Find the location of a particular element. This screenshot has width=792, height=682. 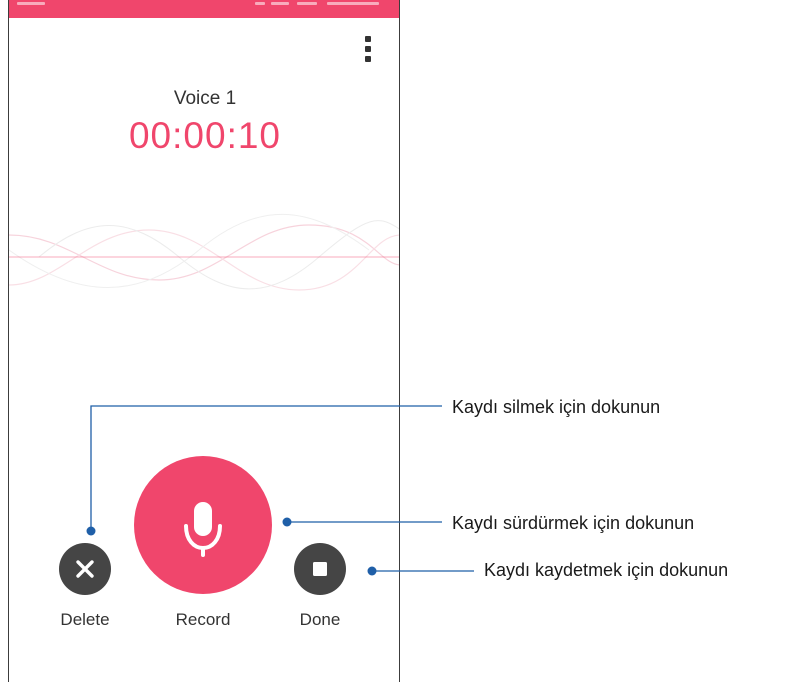

done-label: Done is located at coordinates (320, 619).